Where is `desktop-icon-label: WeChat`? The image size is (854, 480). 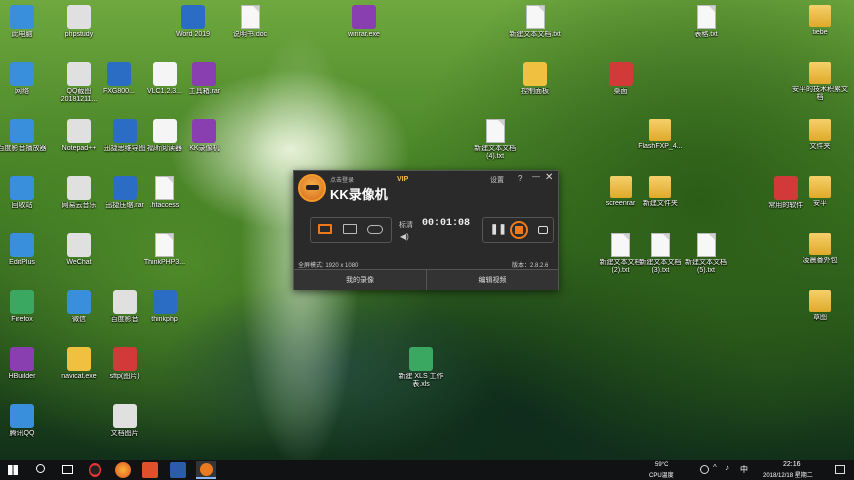 desktop-icon-label: WeChat is located at coordinates (79, 262).